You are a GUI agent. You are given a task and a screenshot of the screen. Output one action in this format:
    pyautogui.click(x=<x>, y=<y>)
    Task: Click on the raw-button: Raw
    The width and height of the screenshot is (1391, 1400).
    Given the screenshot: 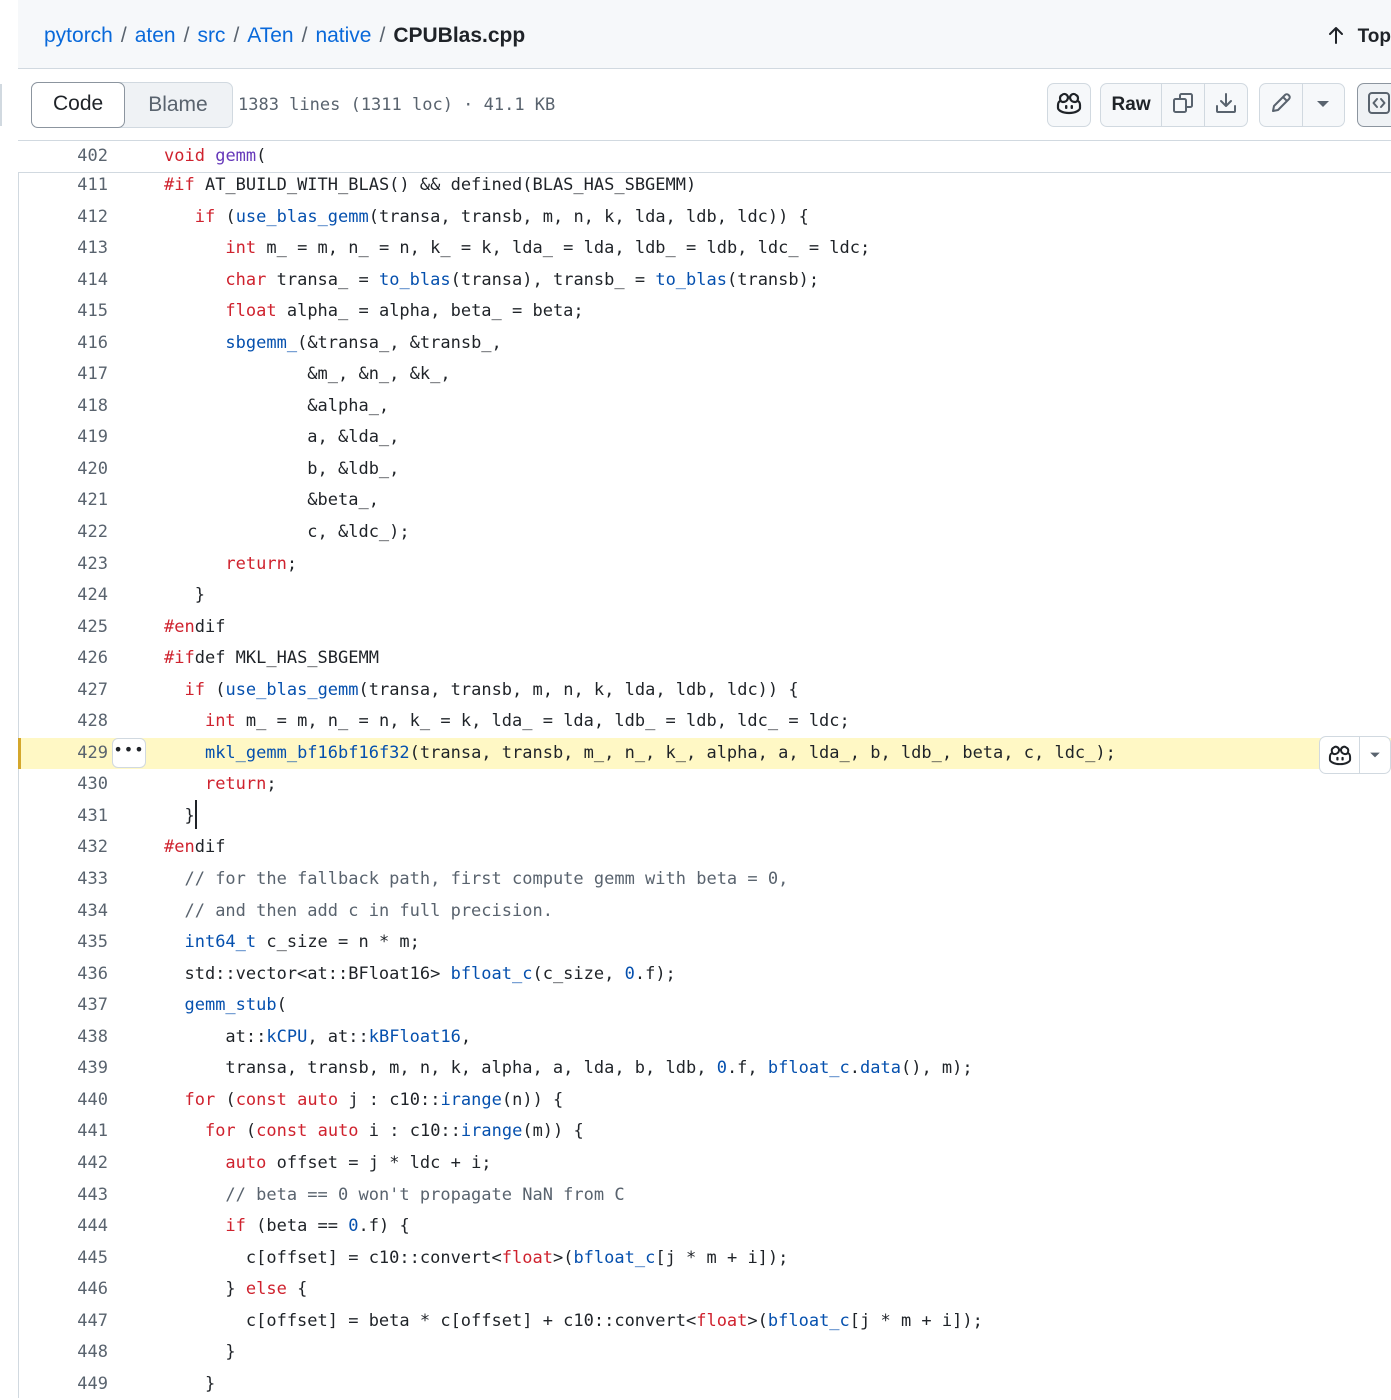 What is the action you would take?
    pyautogui.click(x=1132, y=105)
    